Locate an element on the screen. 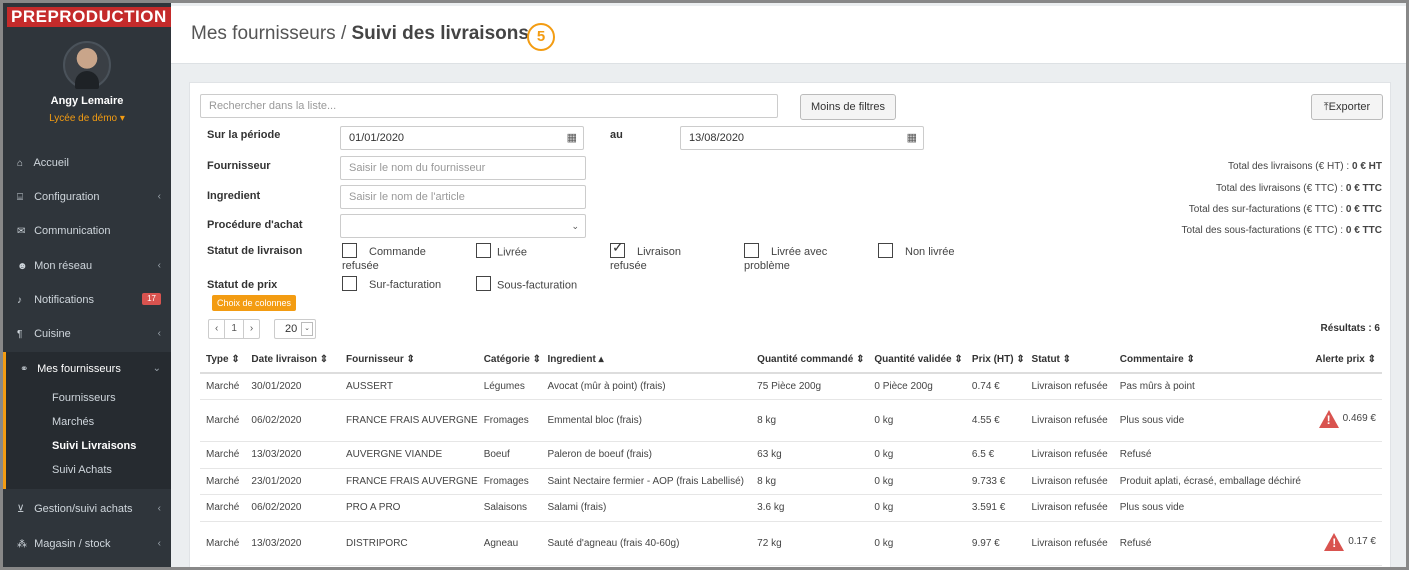  submenu-item-marches: Marchés is located at coordinates (73, 422).